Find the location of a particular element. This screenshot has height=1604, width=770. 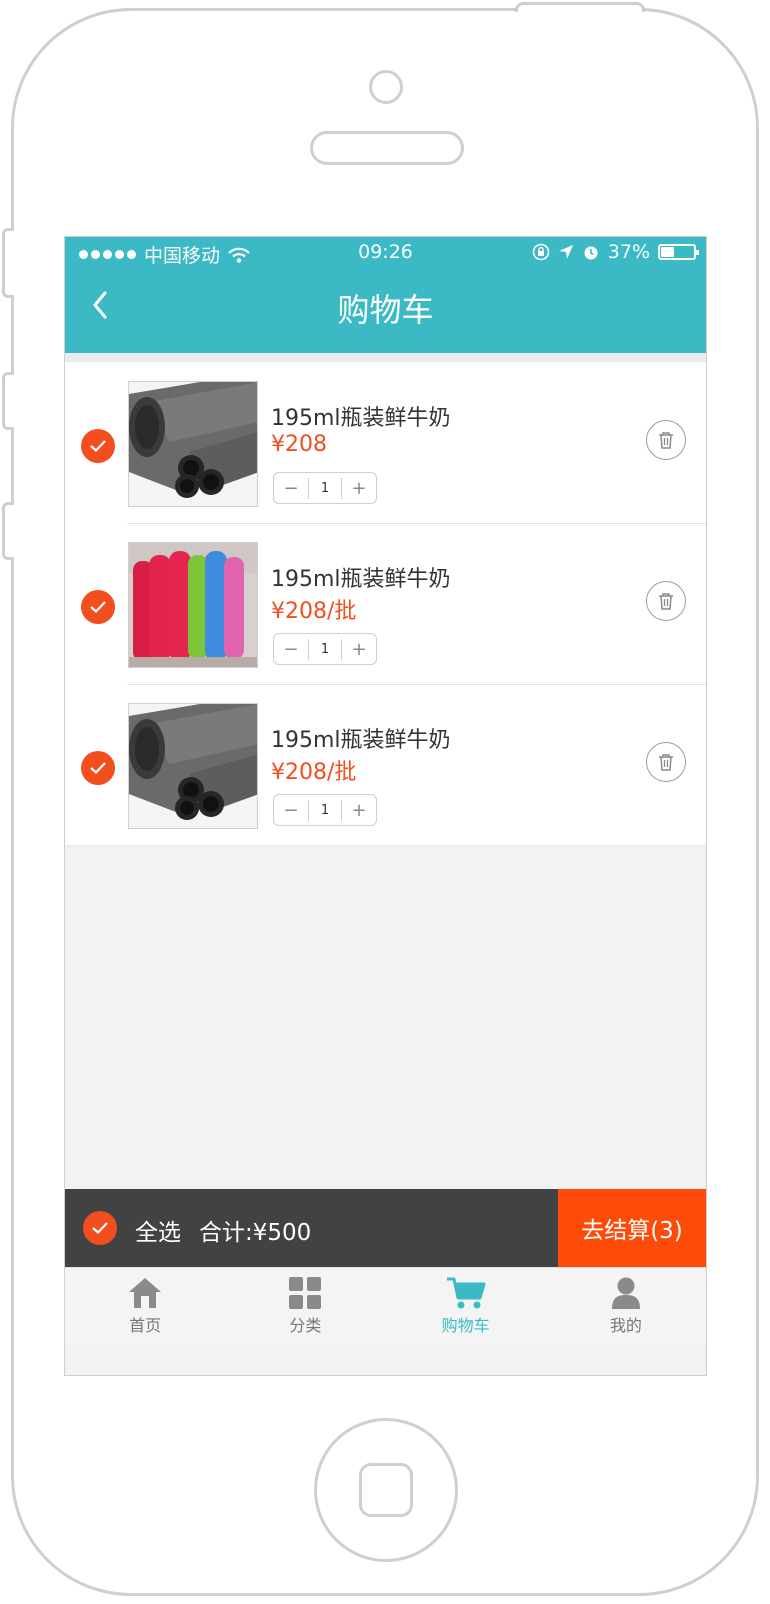

tab-label: 购物车 is located at coordinates (465, 1325).